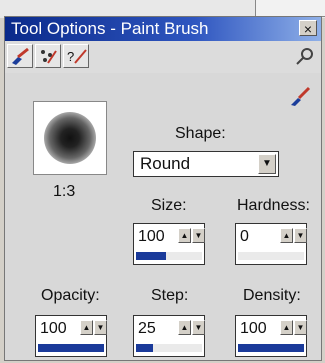  I want to click on size-up-button: ▲, so click(184, 235).